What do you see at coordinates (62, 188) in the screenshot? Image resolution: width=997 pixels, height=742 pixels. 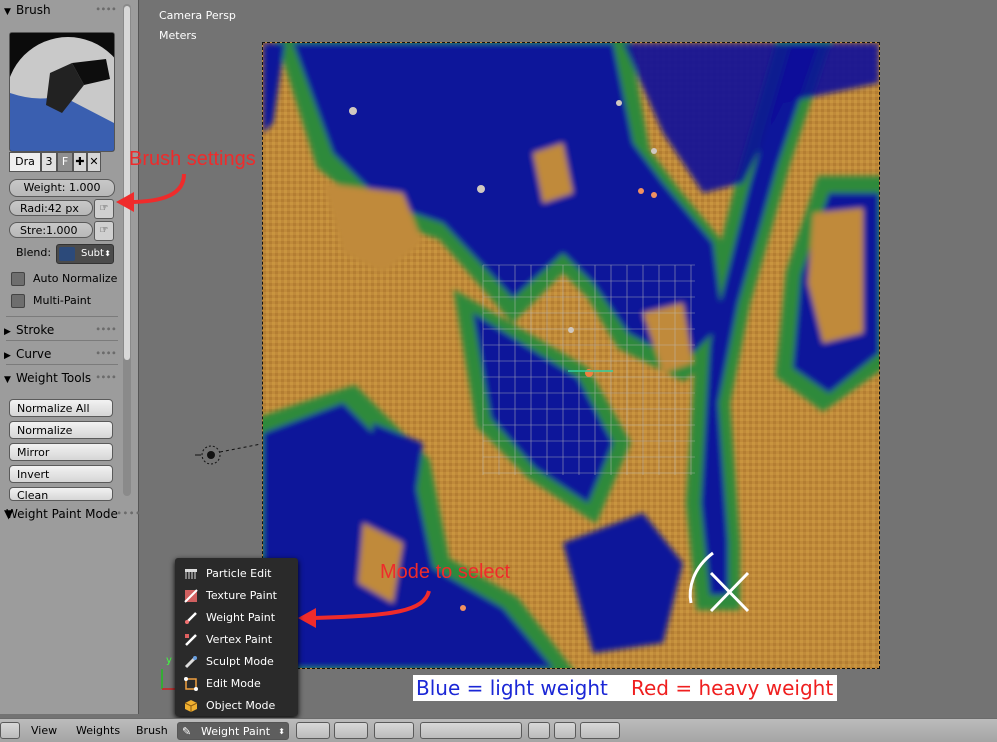 I see `weight-field: Weight: 1.000` at bounding box center [62, 188].